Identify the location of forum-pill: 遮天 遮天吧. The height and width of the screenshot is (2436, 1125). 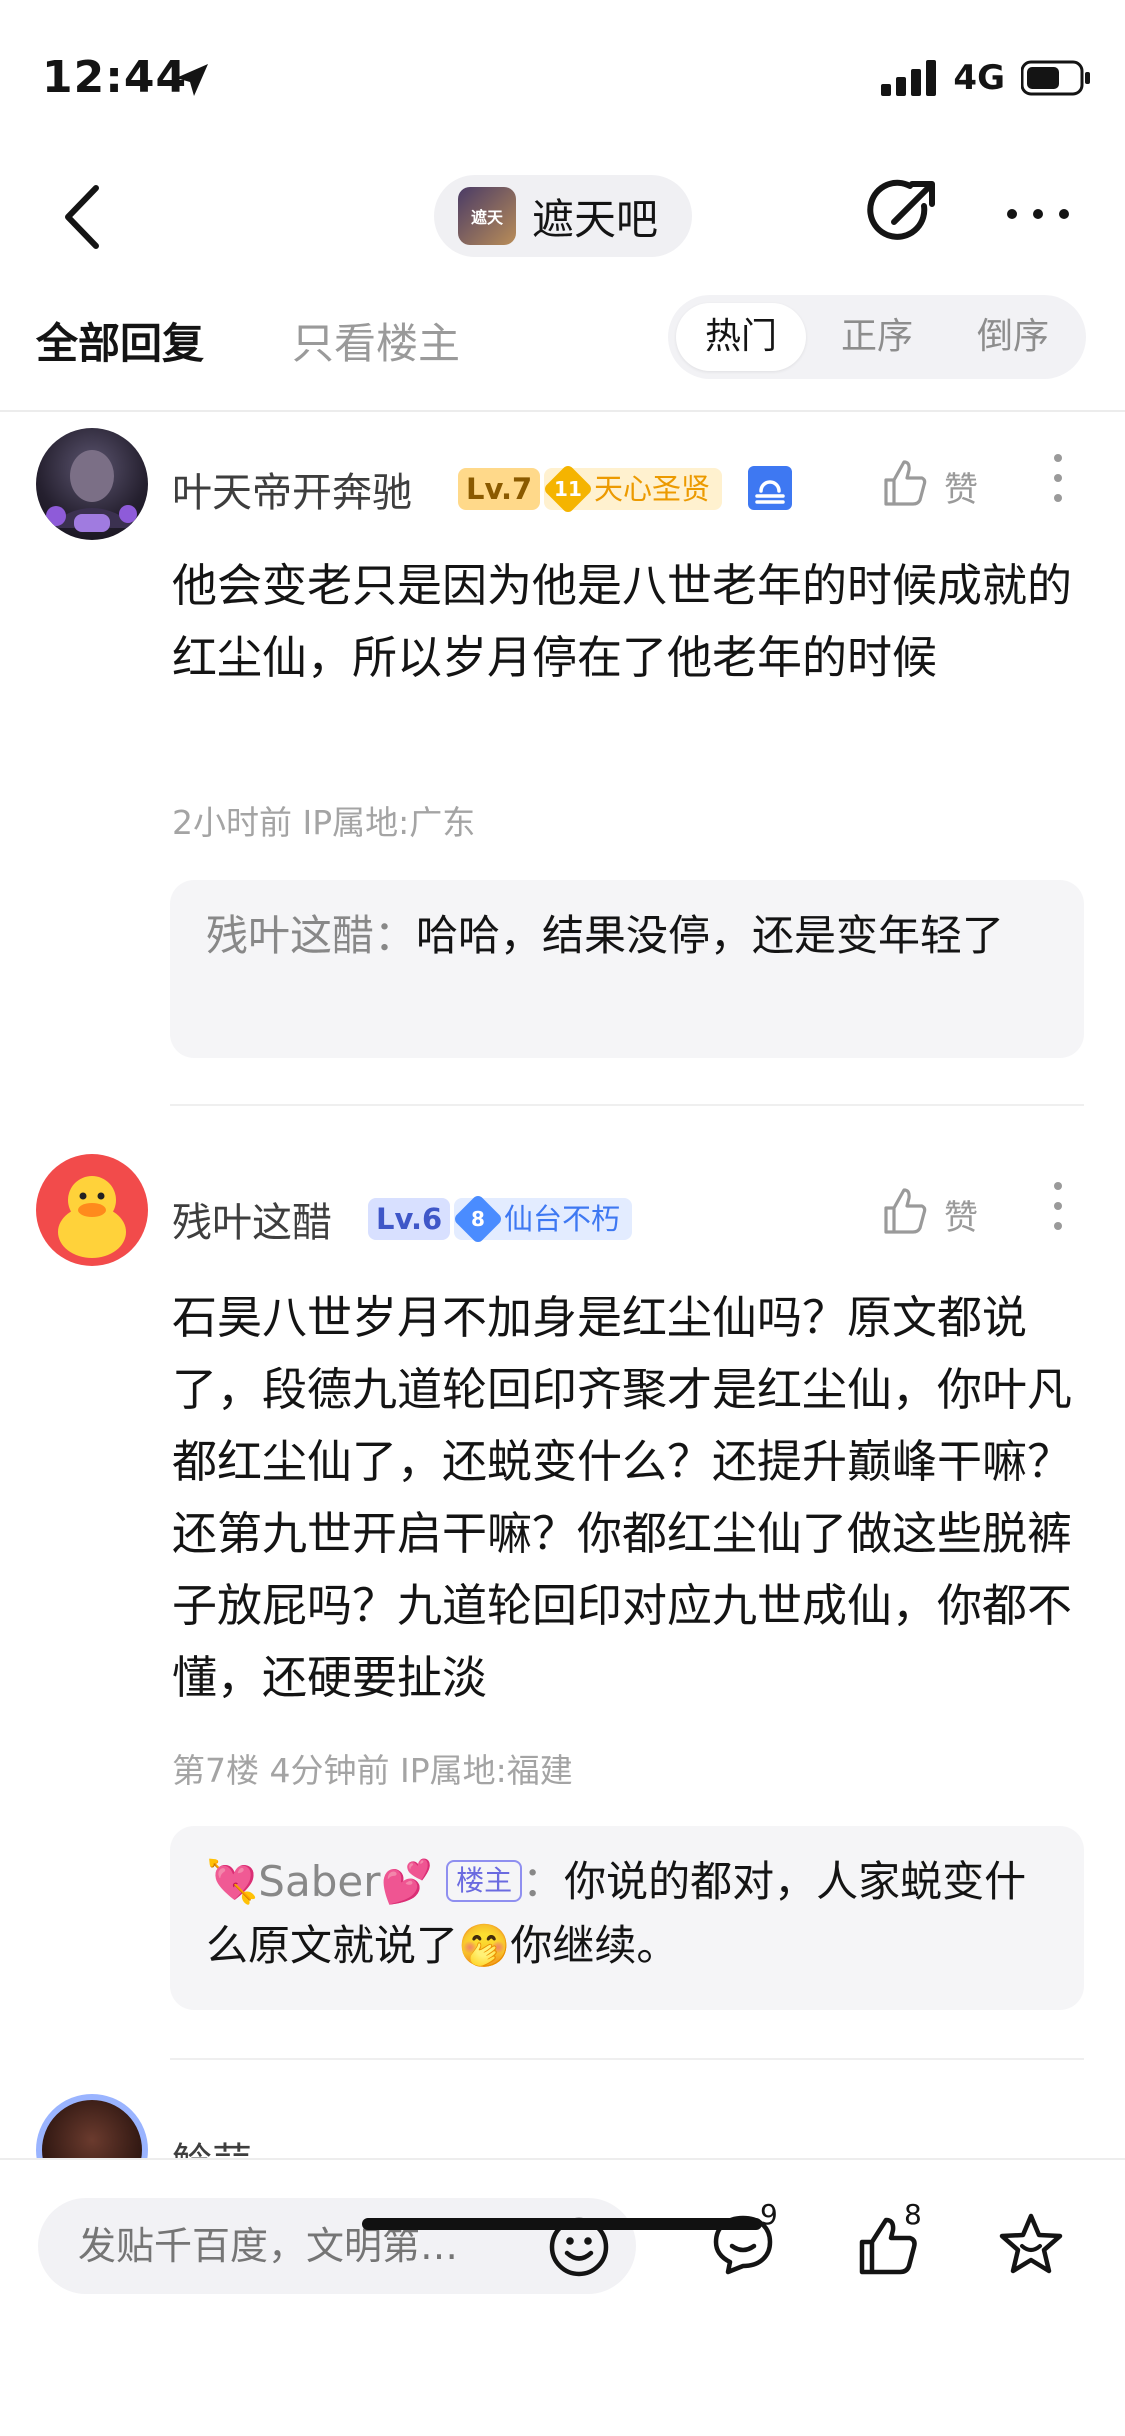
(563, 216).